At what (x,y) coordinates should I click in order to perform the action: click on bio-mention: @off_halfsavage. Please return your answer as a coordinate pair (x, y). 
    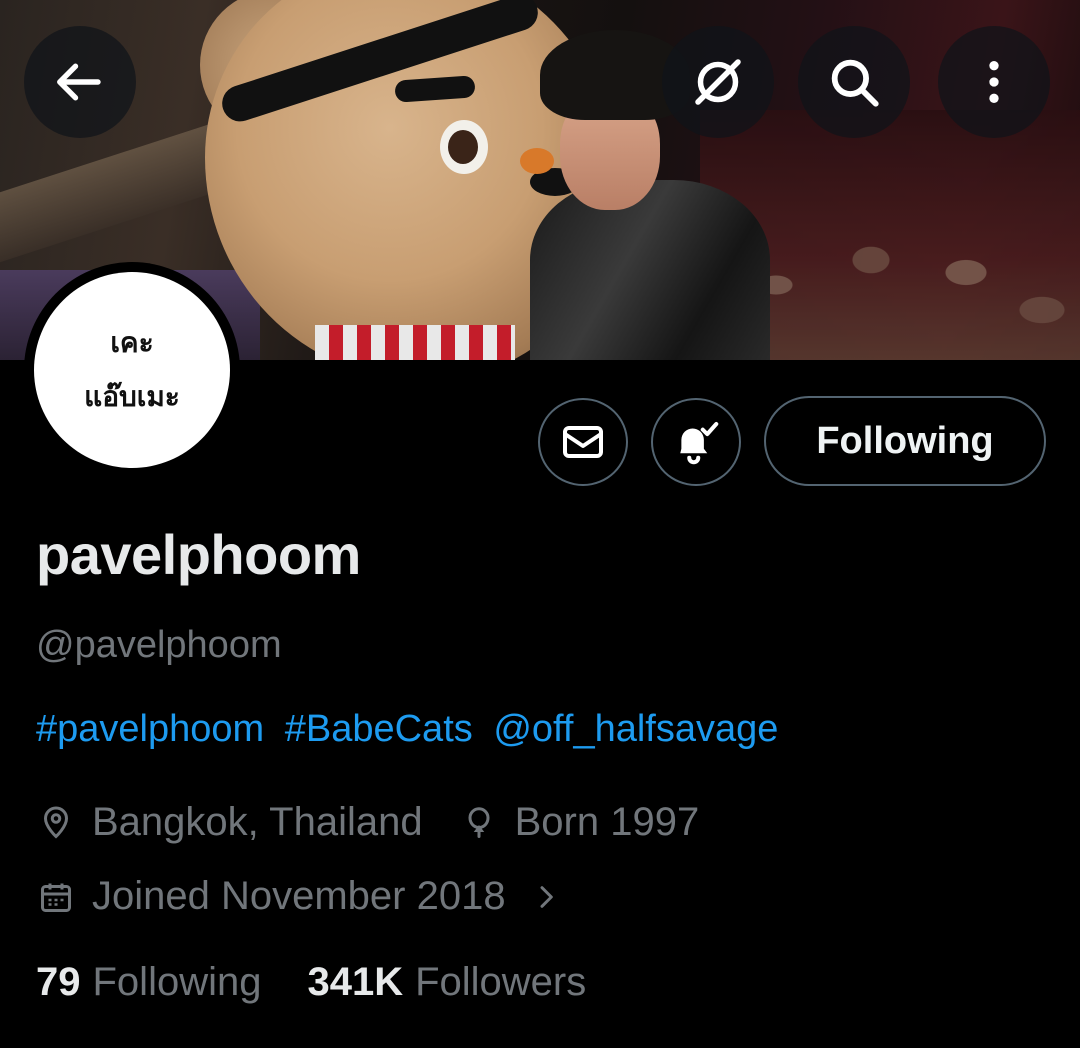
    Looking at the image, I should click on (635, 729).